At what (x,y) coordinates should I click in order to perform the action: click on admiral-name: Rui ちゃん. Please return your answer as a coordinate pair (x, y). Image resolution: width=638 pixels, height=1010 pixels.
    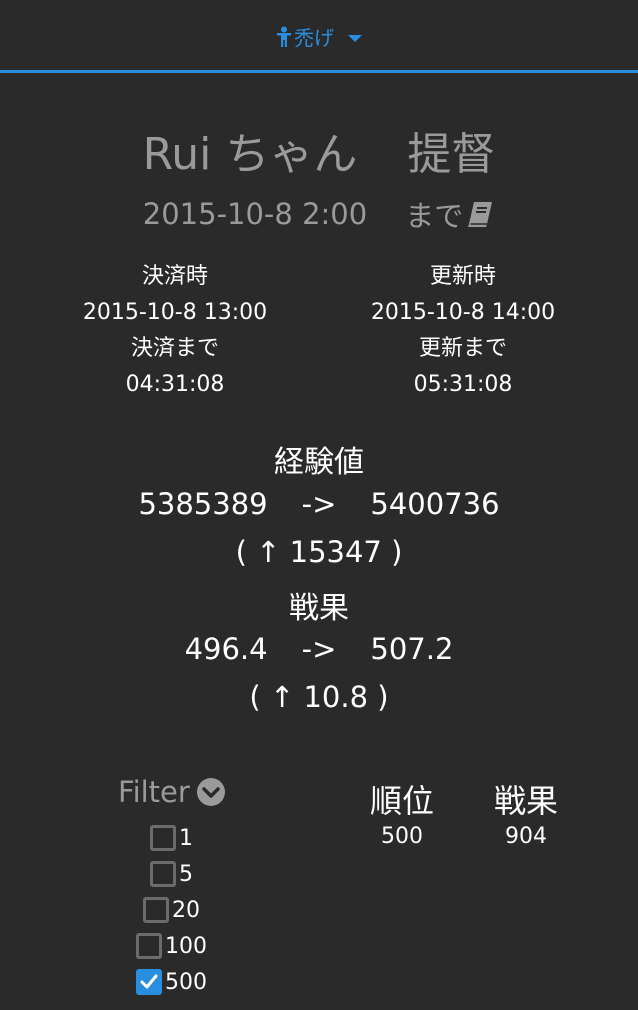
    Looking at the image, I should click on (250, 154).